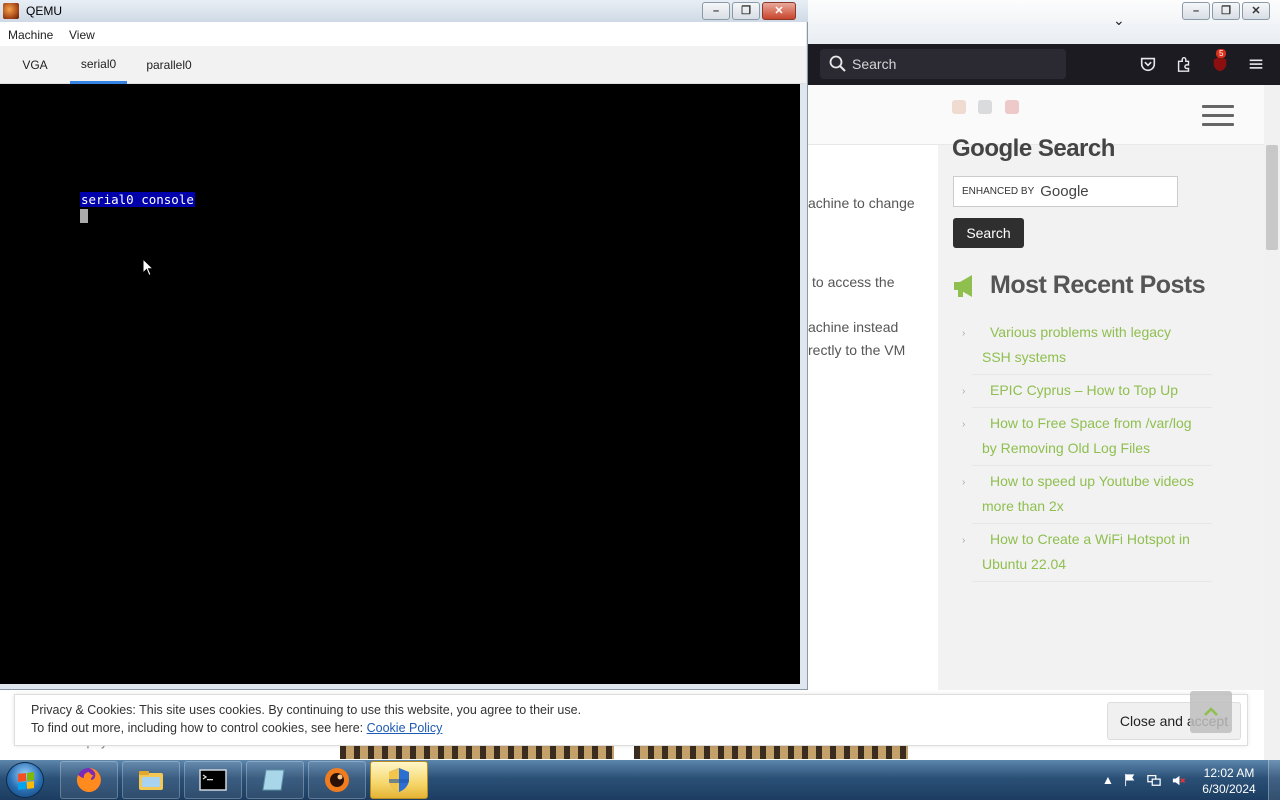 The image size is (1280, 800). I want to click on text-cursor, so click(84, 216).